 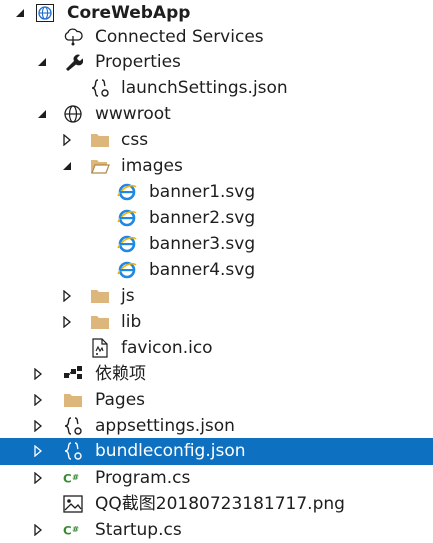 I want to click on tree-item-project: CoreWebApp, so click(x=216, y=13).